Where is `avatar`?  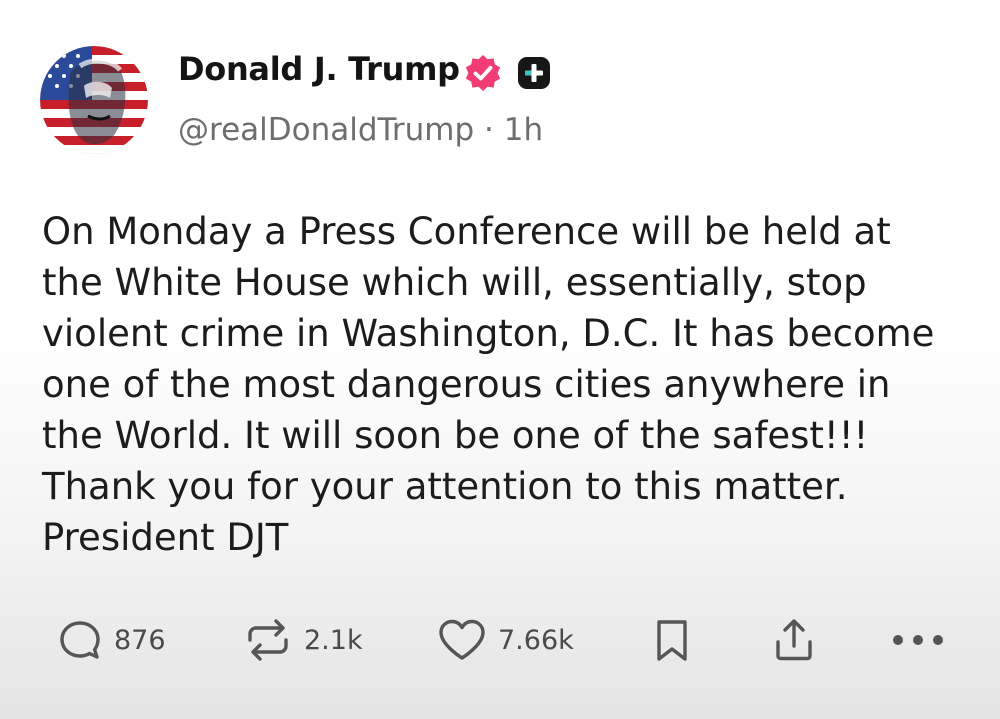
avatar is located at coordinates (94, 100).